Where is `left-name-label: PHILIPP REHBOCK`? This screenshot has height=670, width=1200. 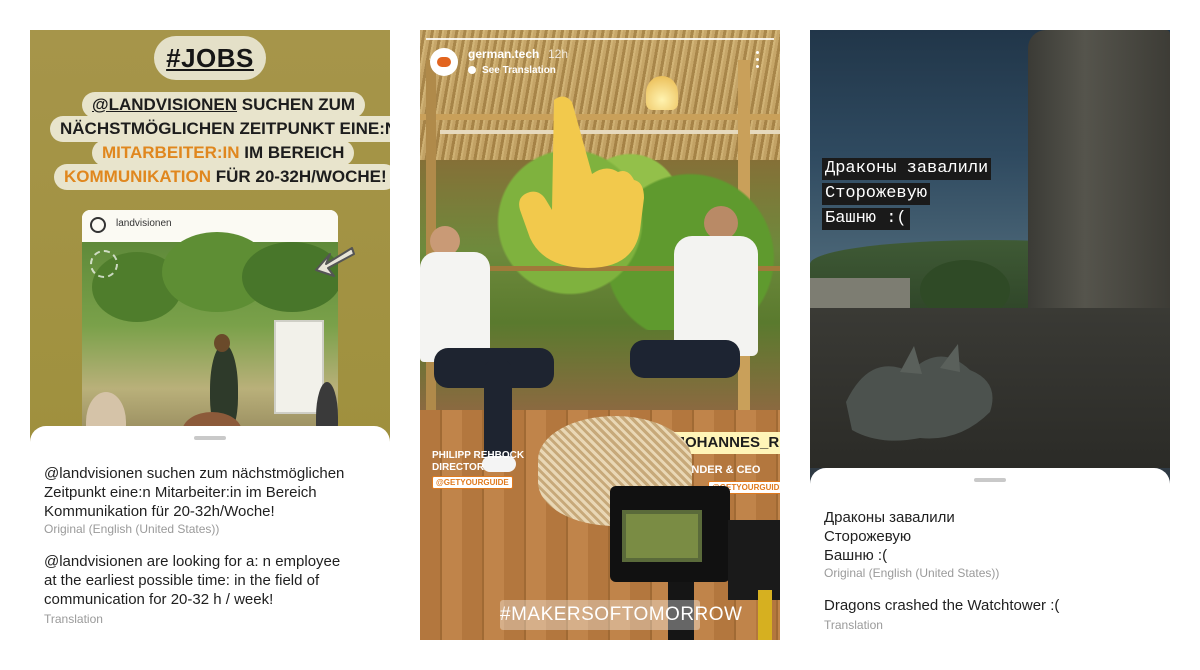 left-name-label: PHILIPP REHBOCK is located at coordinates (478, 455).